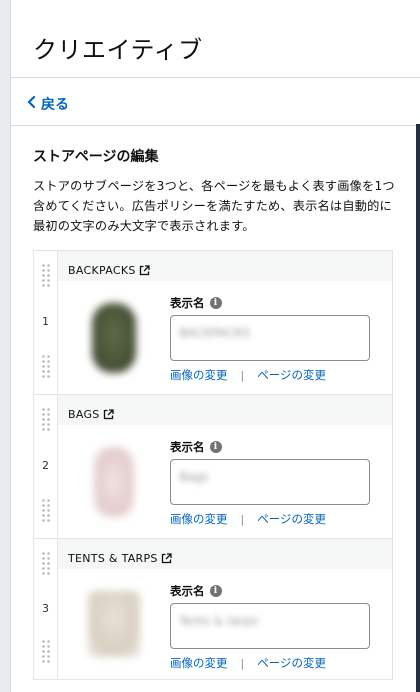 The height and width of the screenshot is (692, 420). I want to click on drag-handle: 2, so click(46, 466).